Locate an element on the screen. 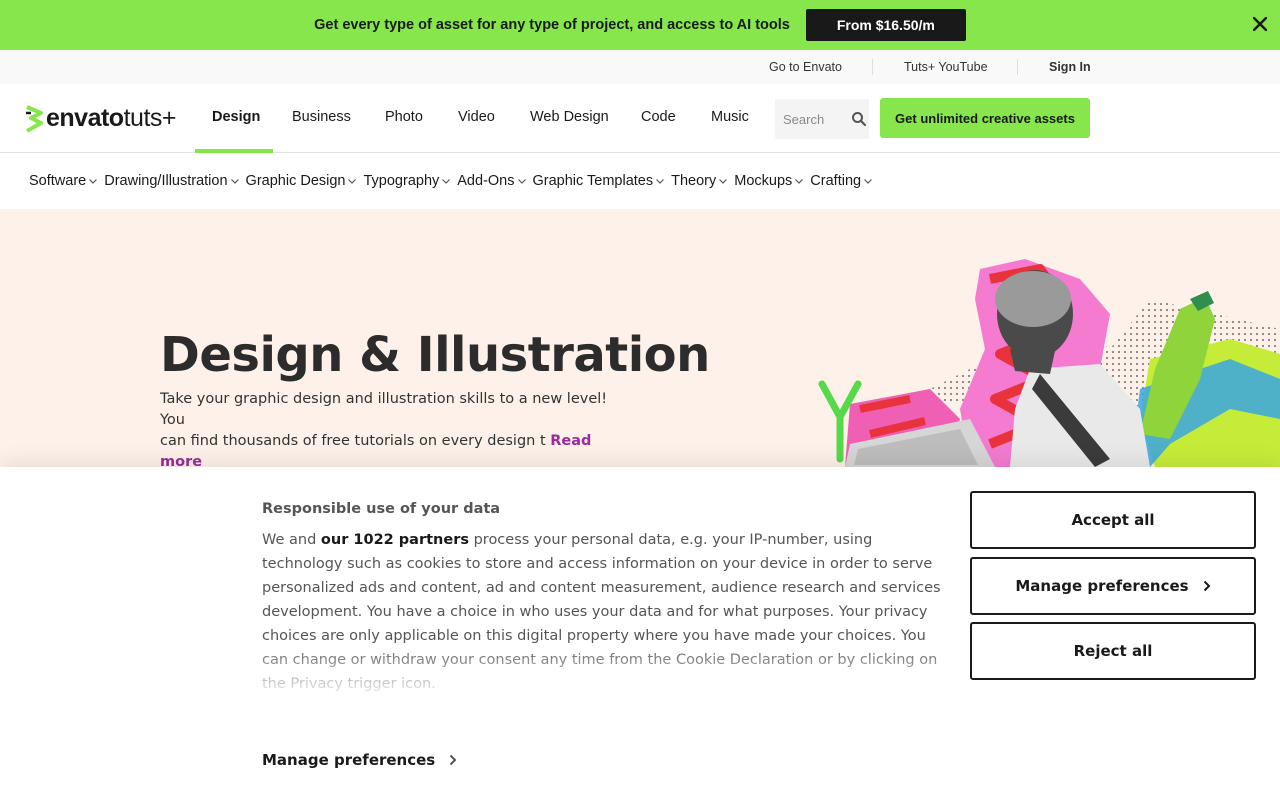 The height and width of the screenshot is (800, 1280). category-label: Add-Ons is located at coordinates (486, 181).